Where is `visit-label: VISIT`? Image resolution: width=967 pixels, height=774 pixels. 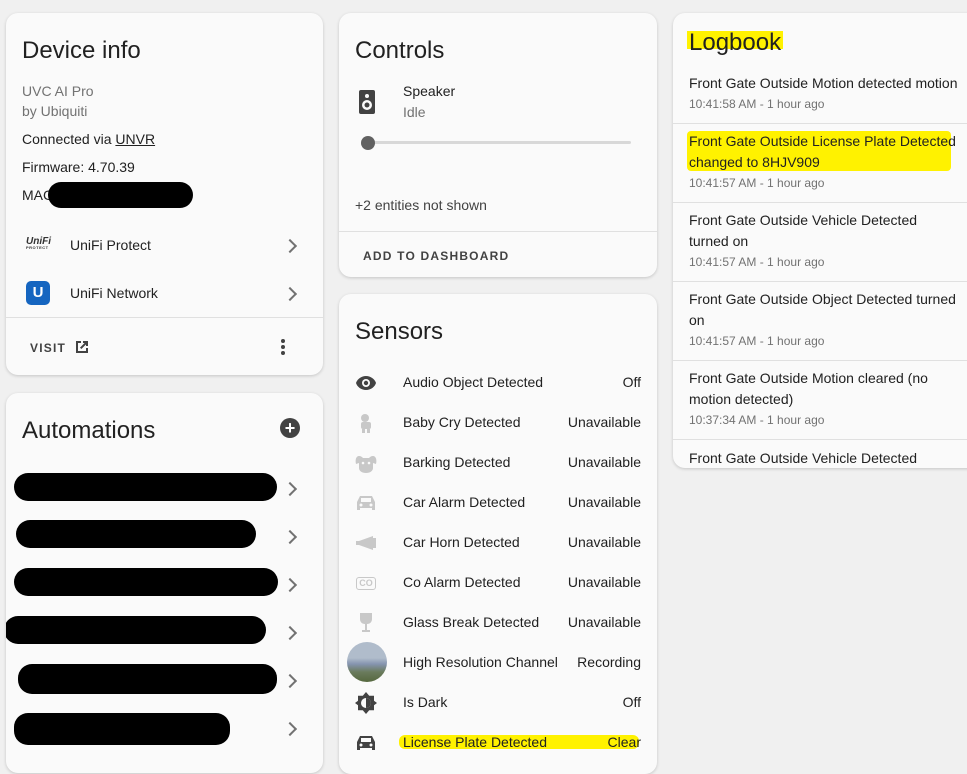
visit-label: VISIT is located at coordinates (48, 348).